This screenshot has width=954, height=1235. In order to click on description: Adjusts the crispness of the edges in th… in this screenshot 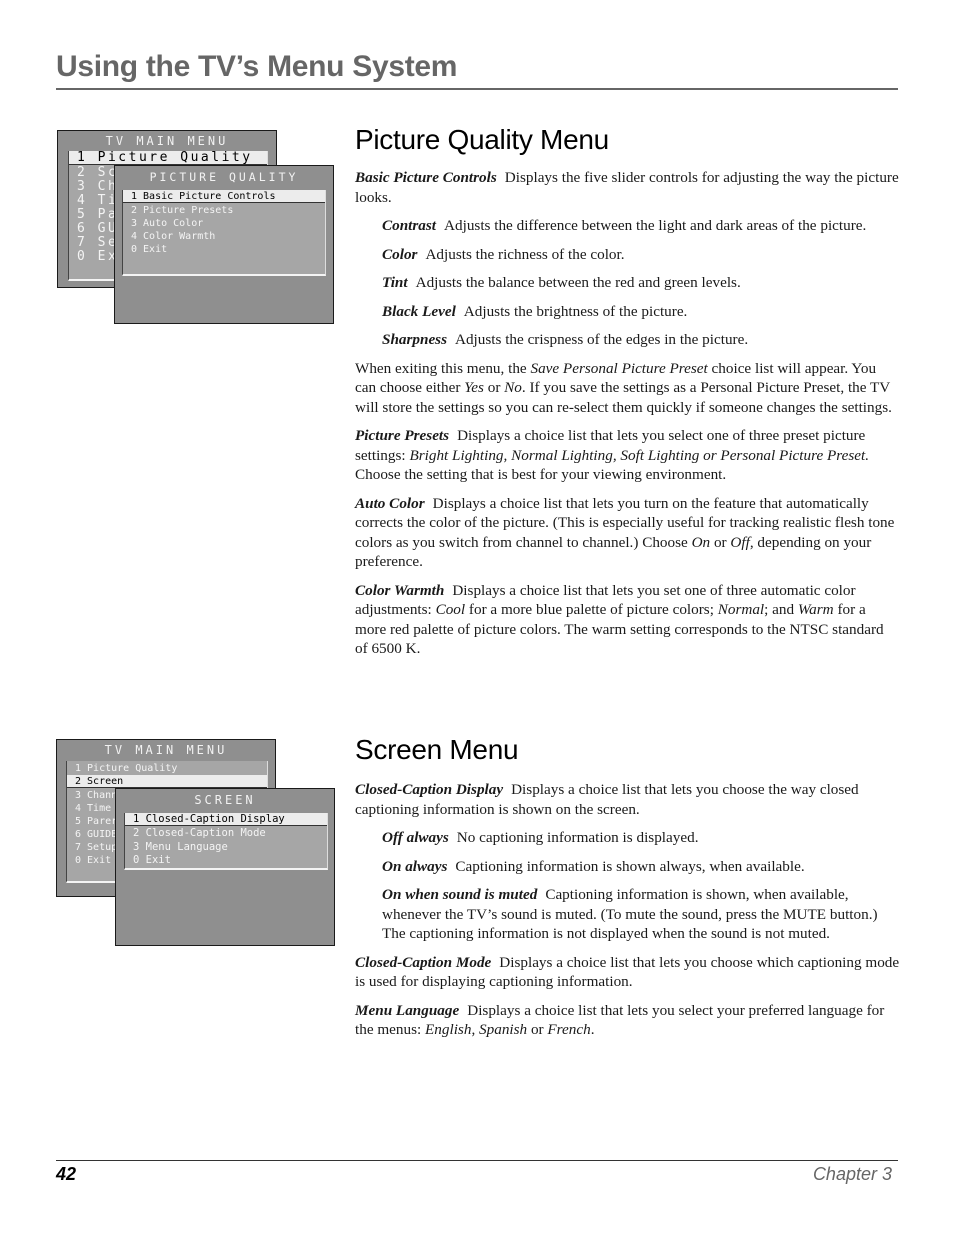, I will do `click(602, 339)`.